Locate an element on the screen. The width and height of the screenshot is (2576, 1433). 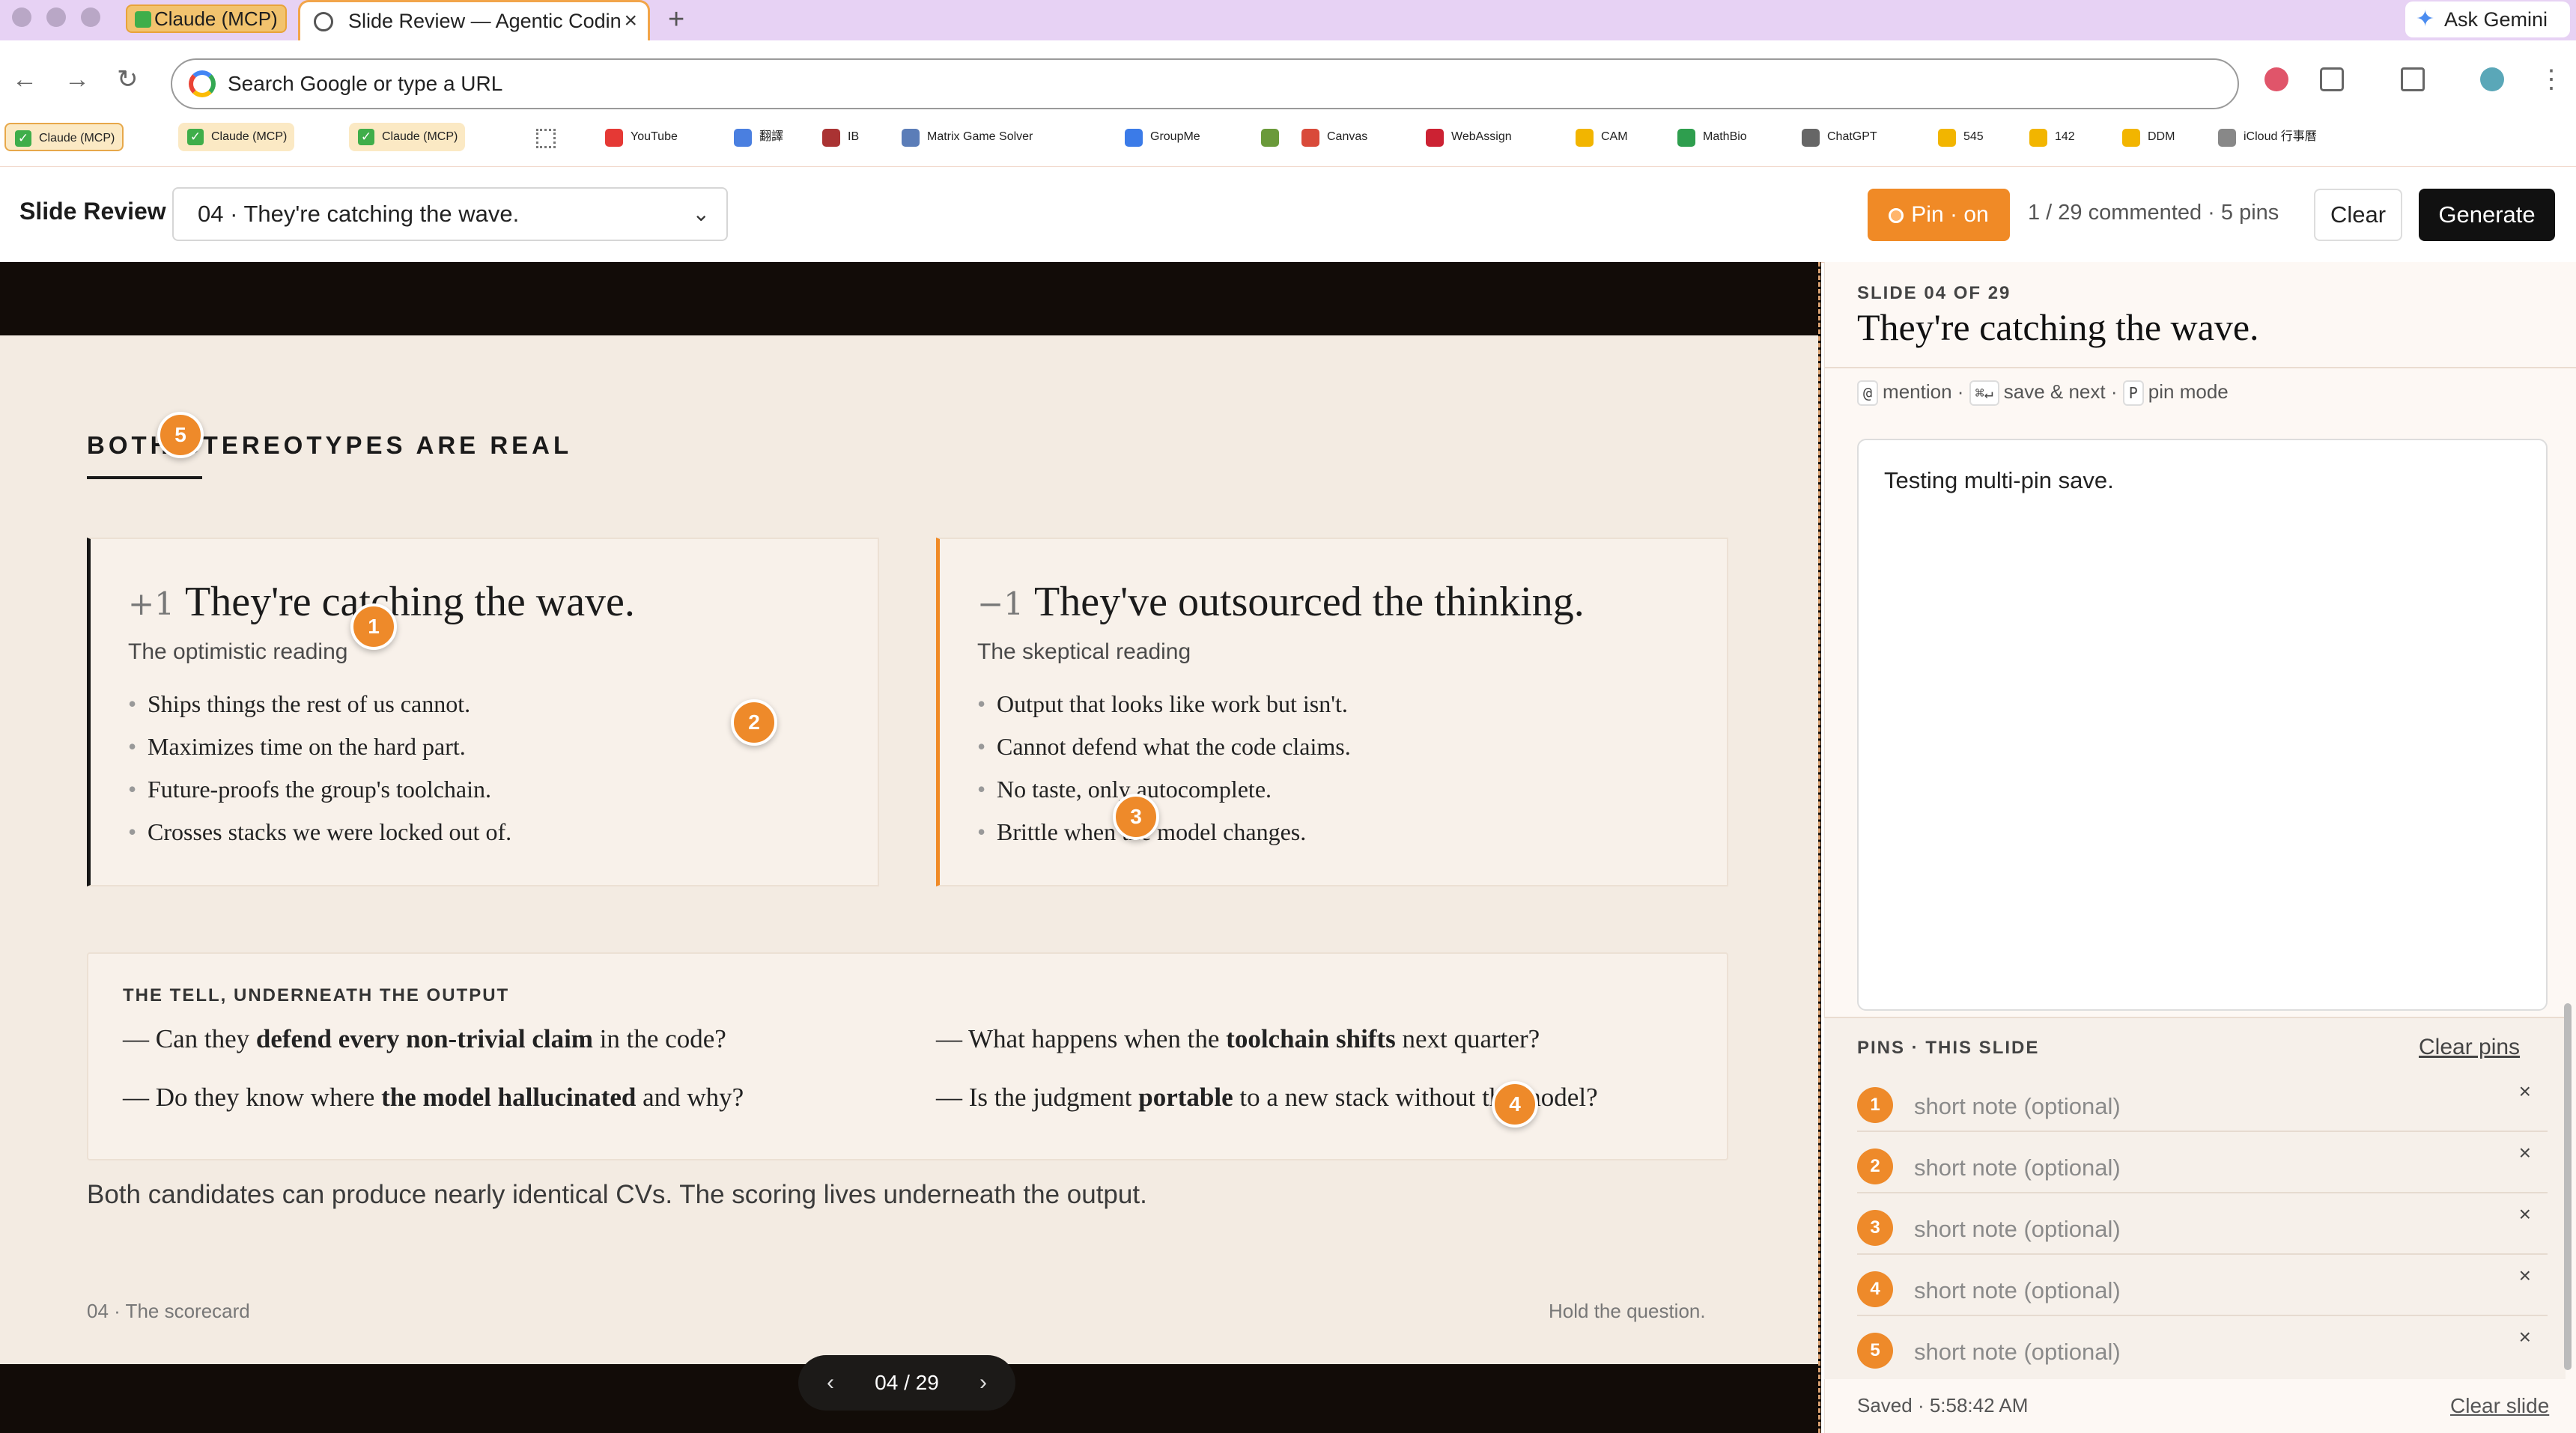
ask-gemini-button: ✦ Ask Gemini is located at coordinates (2487, 19).